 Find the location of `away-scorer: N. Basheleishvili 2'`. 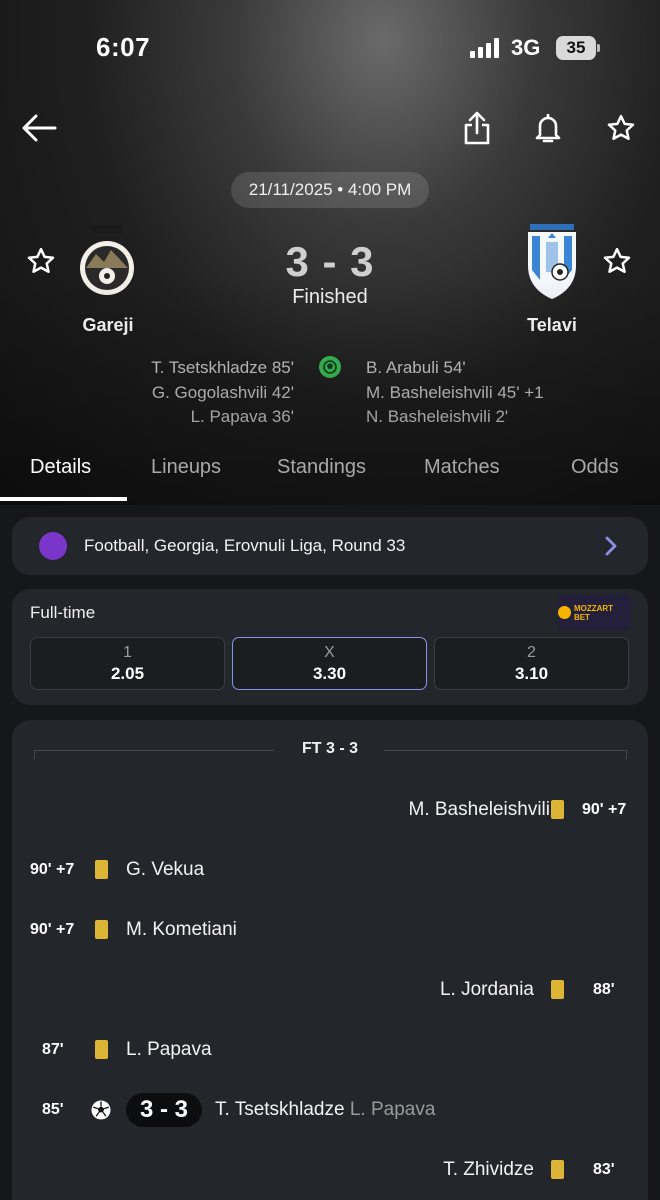

away-scorer: N. Basheleishvili 2' is located at coordinates (437, 416).